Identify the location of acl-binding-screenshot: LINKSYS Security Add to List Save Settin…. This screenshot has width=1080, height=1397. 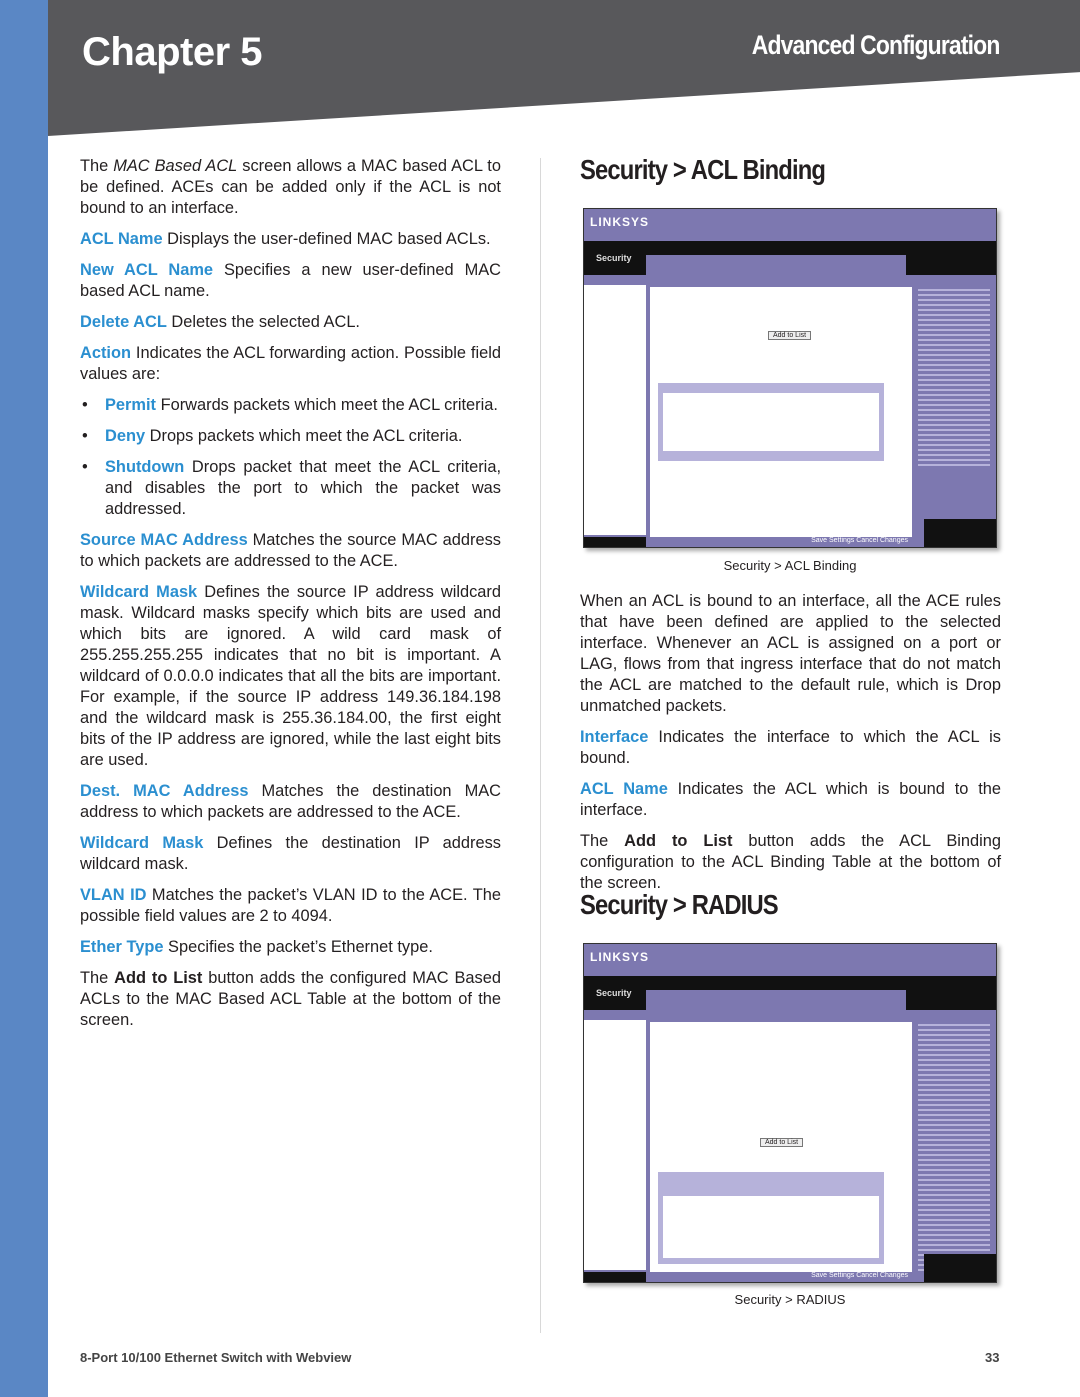
(790, 378).